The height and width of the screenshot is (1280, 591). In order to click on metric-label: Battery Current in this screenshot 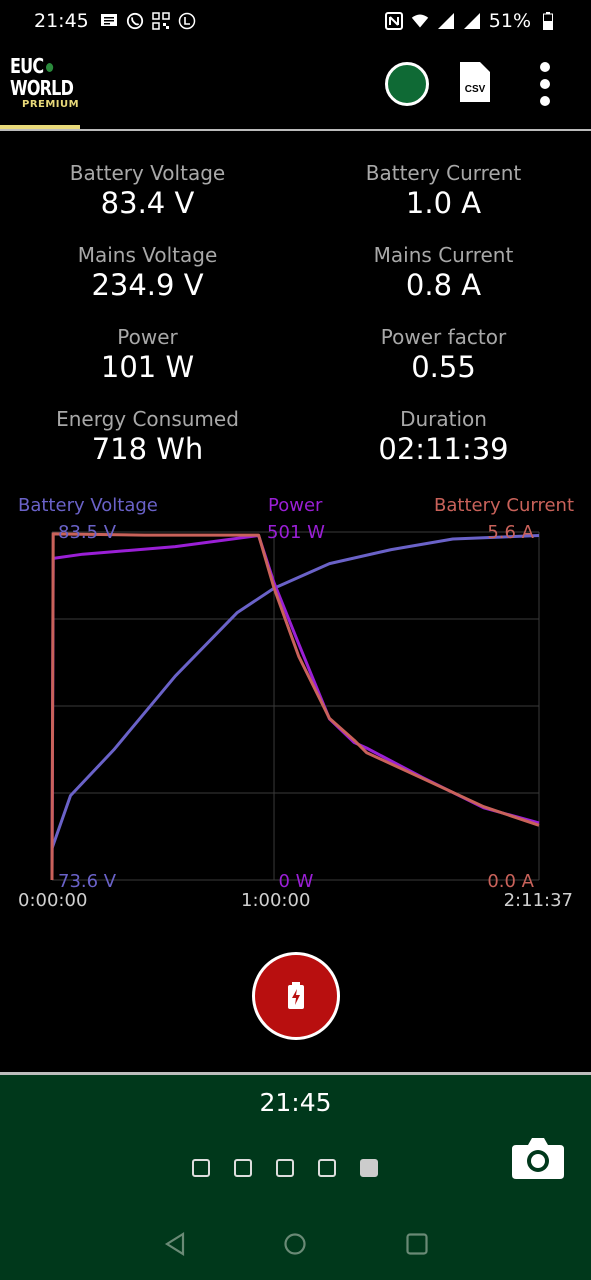, I will do `click(443, 173)`.